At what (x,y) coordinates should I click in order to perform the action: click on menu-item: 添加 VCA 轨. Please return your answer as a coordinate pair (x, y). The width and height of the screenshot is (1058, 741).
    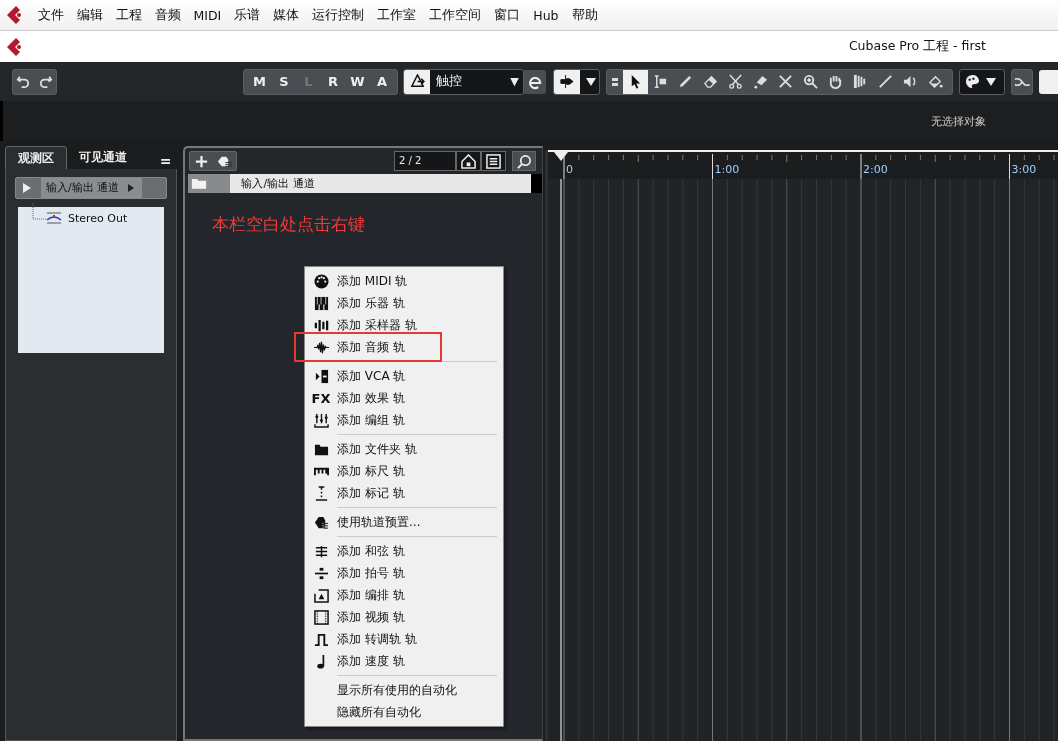
    Looking at the image, I should click on (404, 376).